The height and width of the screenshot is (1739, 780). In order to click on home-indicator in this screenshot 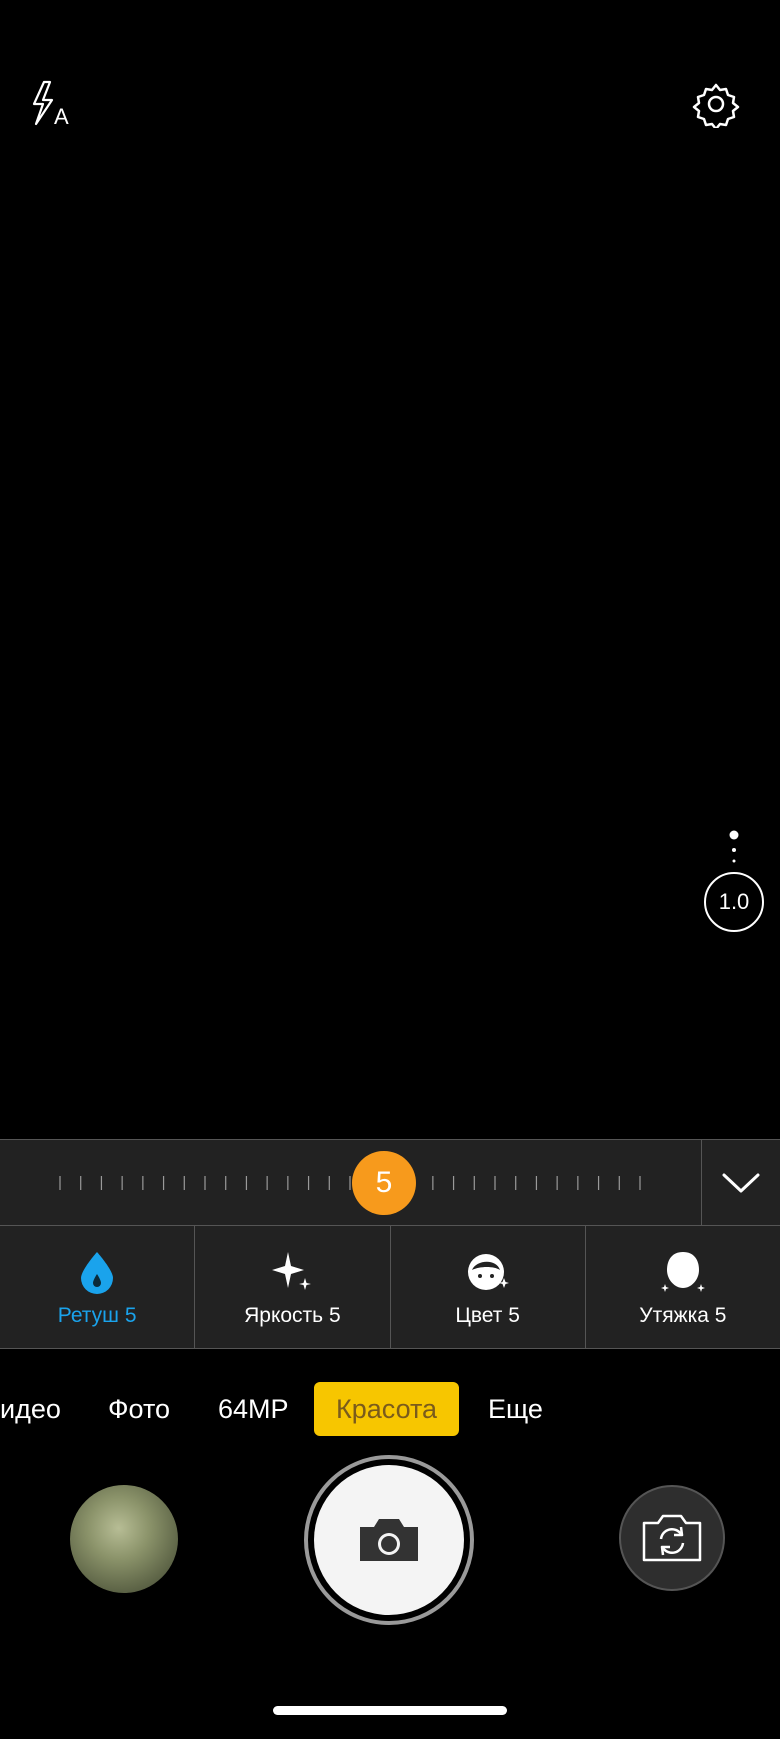, I will do `click(390, 1710)`.